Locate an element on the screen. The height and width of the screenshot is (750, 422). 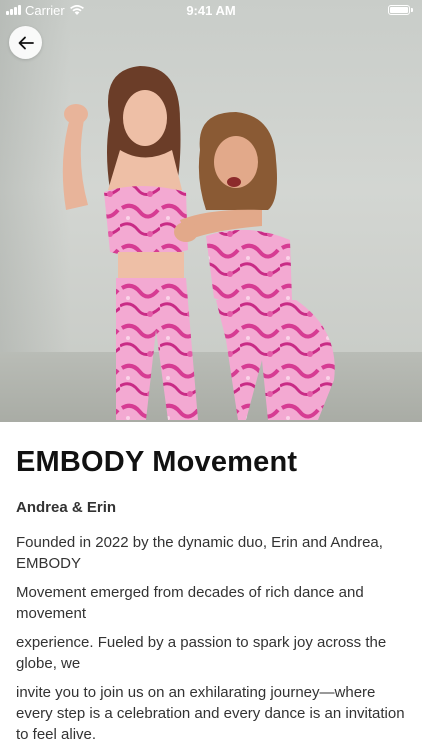
battery-icon is located at coordinates (400, 10).